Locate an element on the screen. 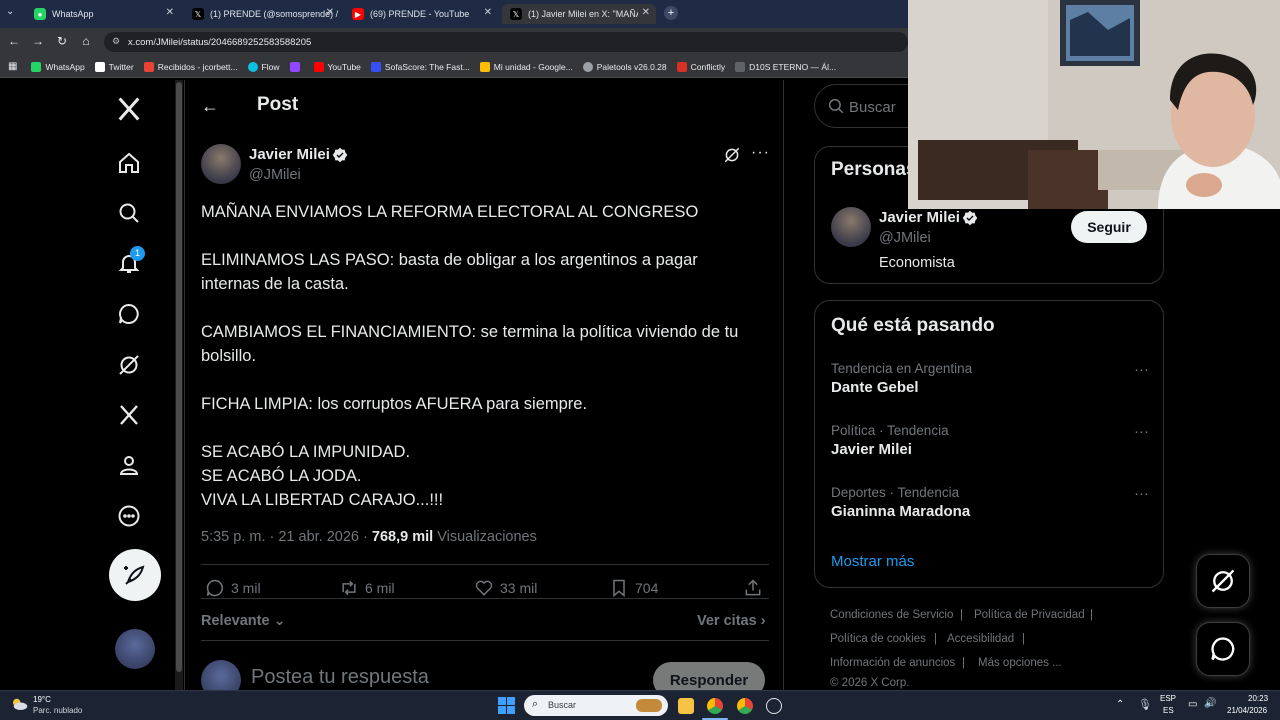 This screenshot has height=720, width=1280. apps-grid-icon: ▦ is located at coordinates (12, 66).